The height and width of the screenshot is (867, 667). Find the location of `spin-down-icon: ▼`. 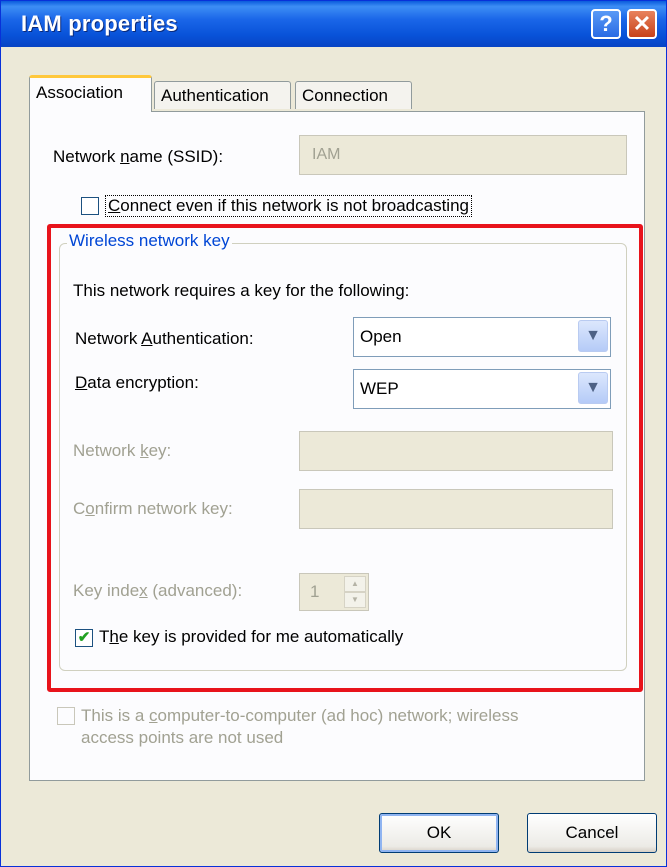

spin-down-icon: ▼ is located at coordinates (355, 600).